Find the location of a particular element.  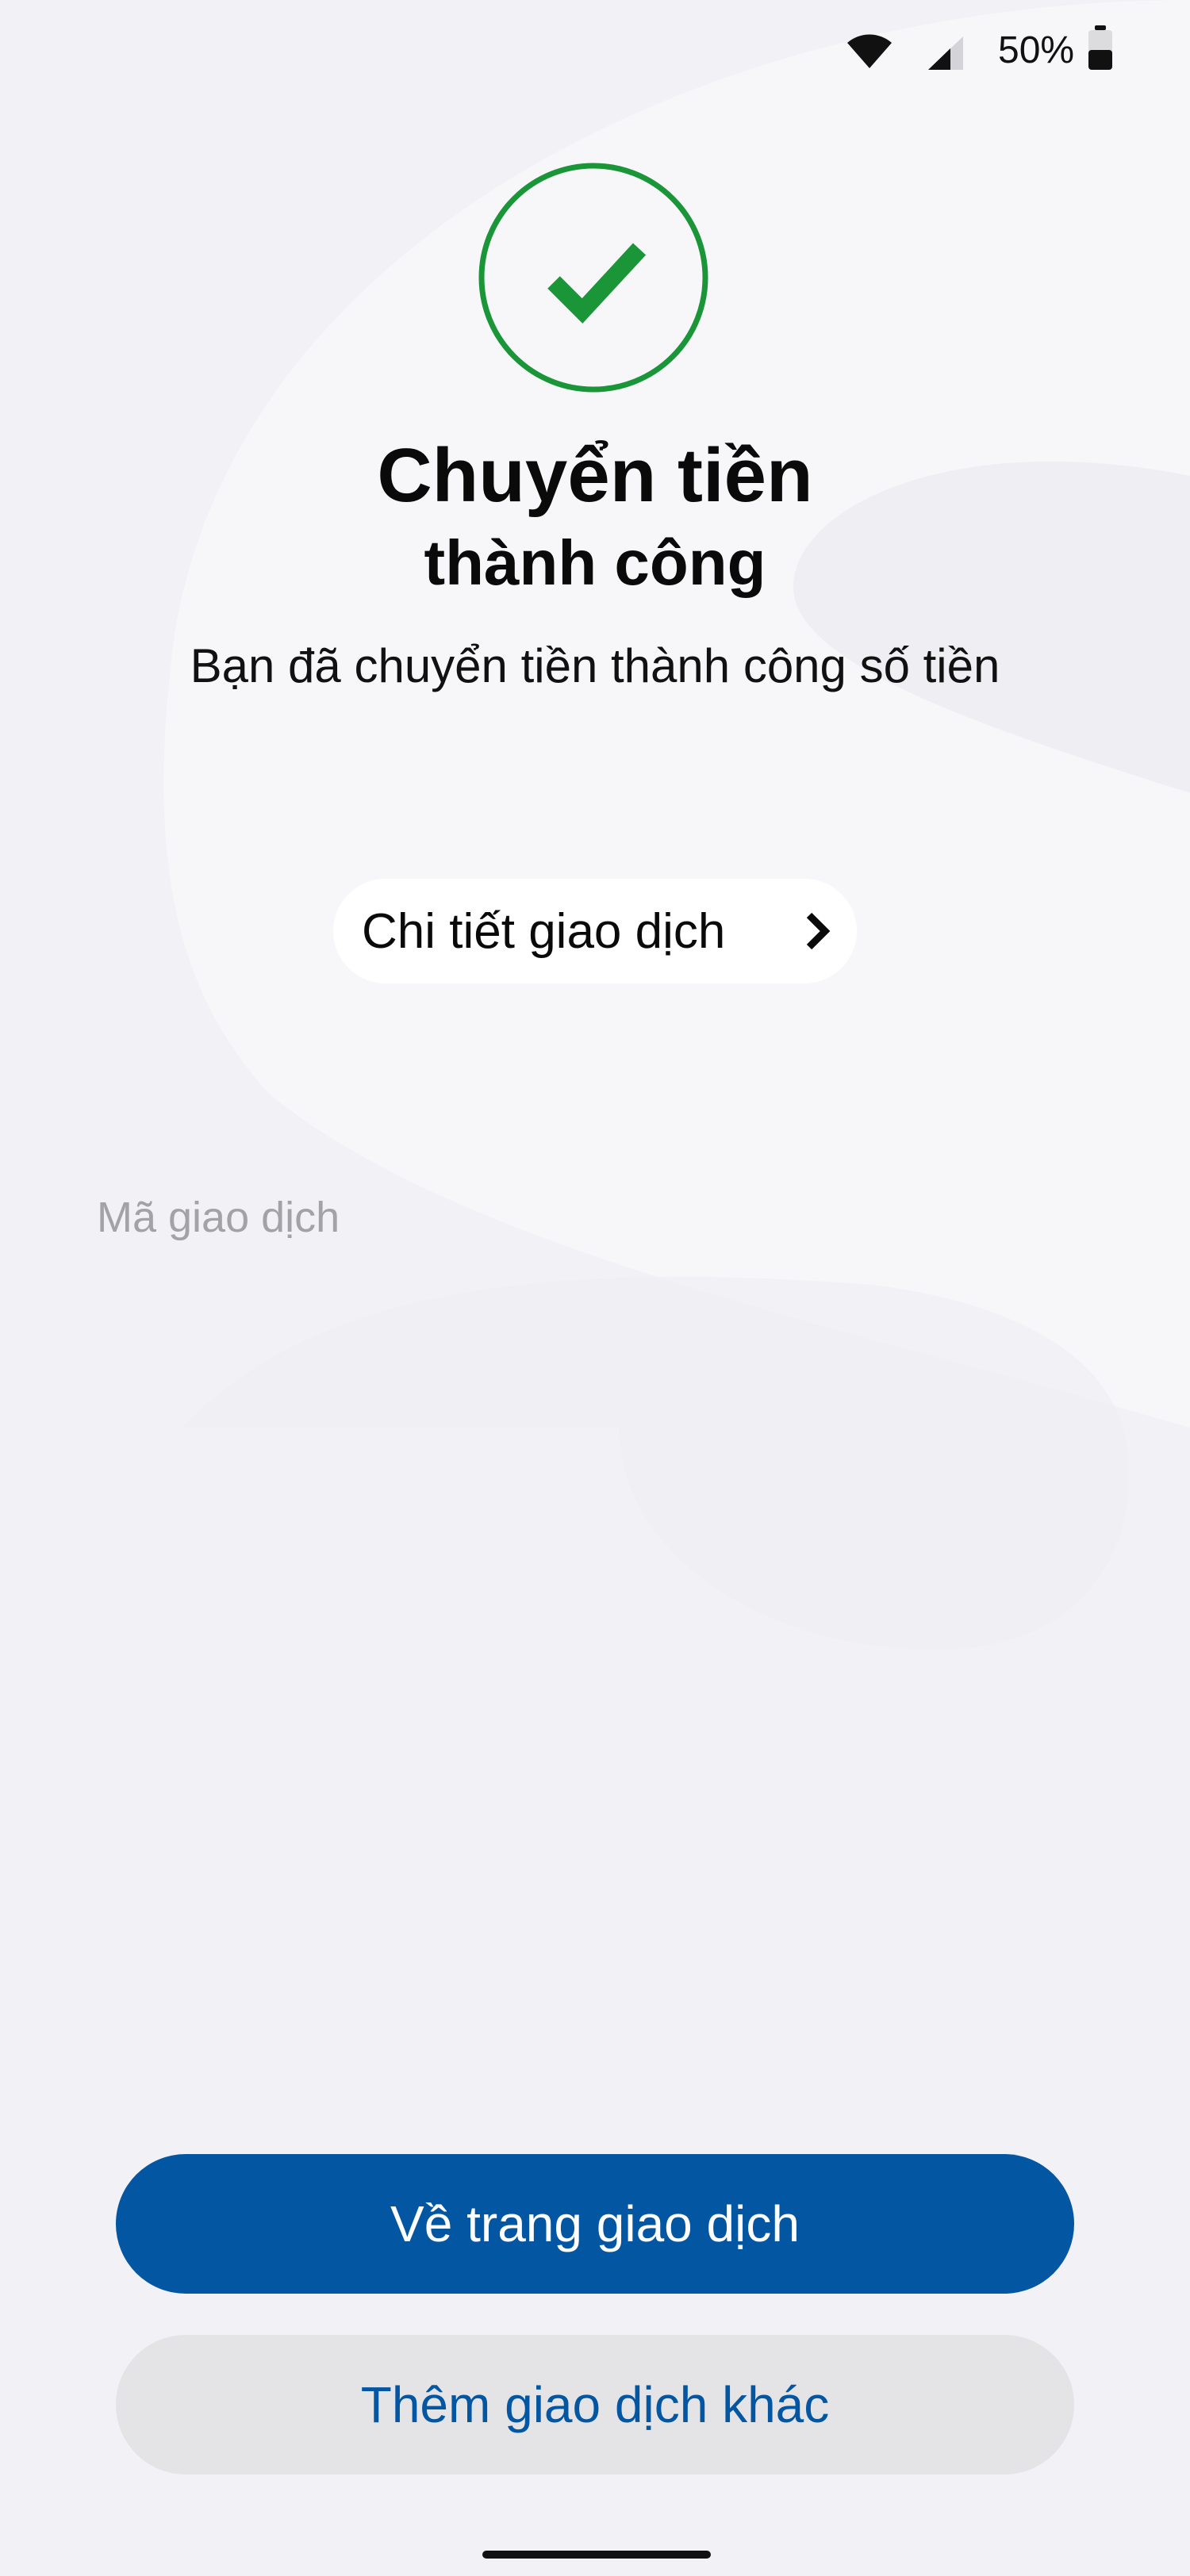

success-message: Bạn đã chuyển tiền thành công số tiền is located at coordinates (595, 666).